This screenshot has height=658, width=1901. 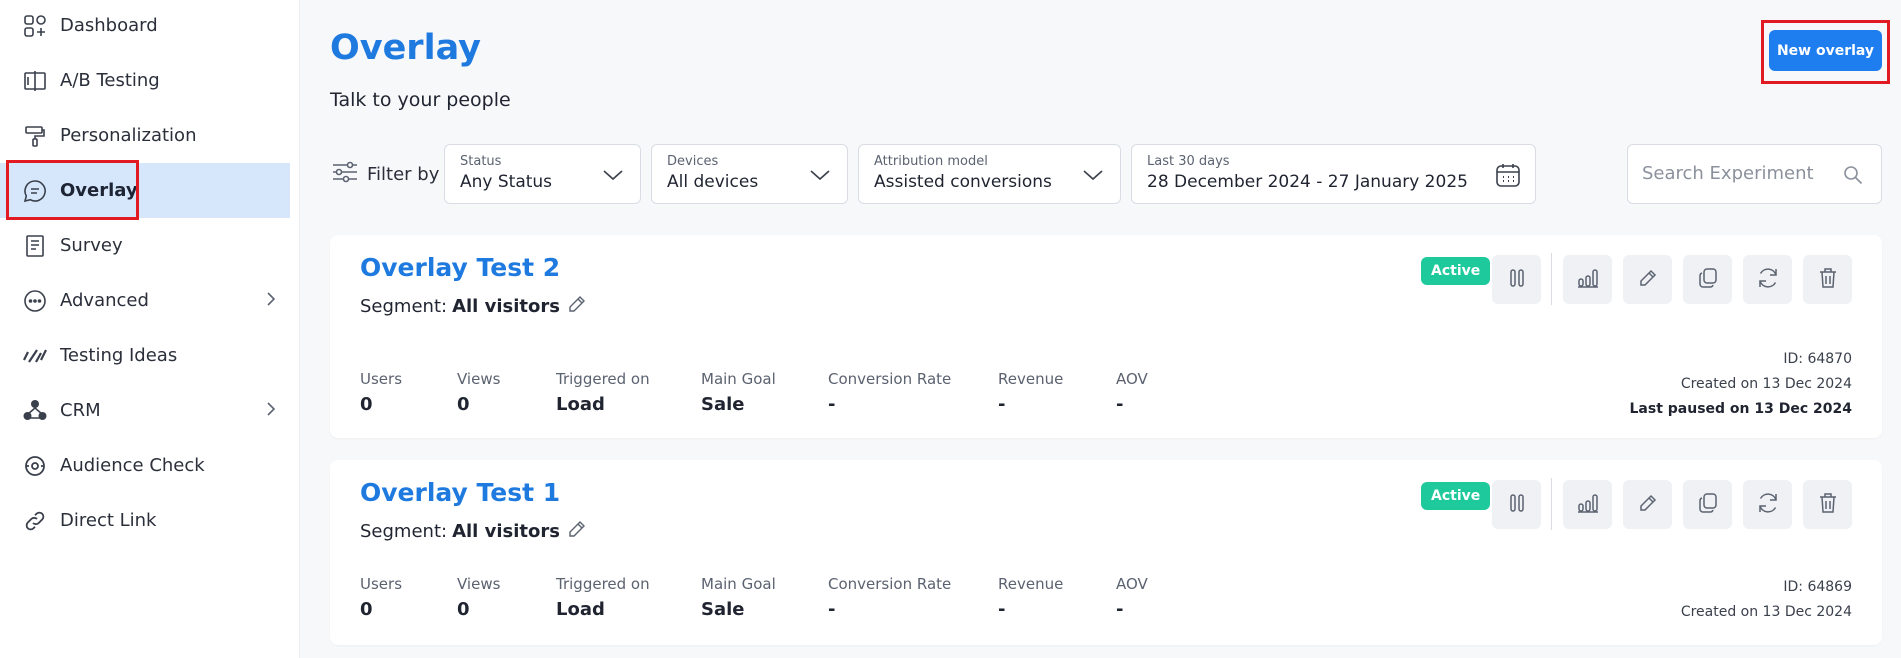 I want to click on date-range-label: Last 30 days, so click(x=1188, y=161).